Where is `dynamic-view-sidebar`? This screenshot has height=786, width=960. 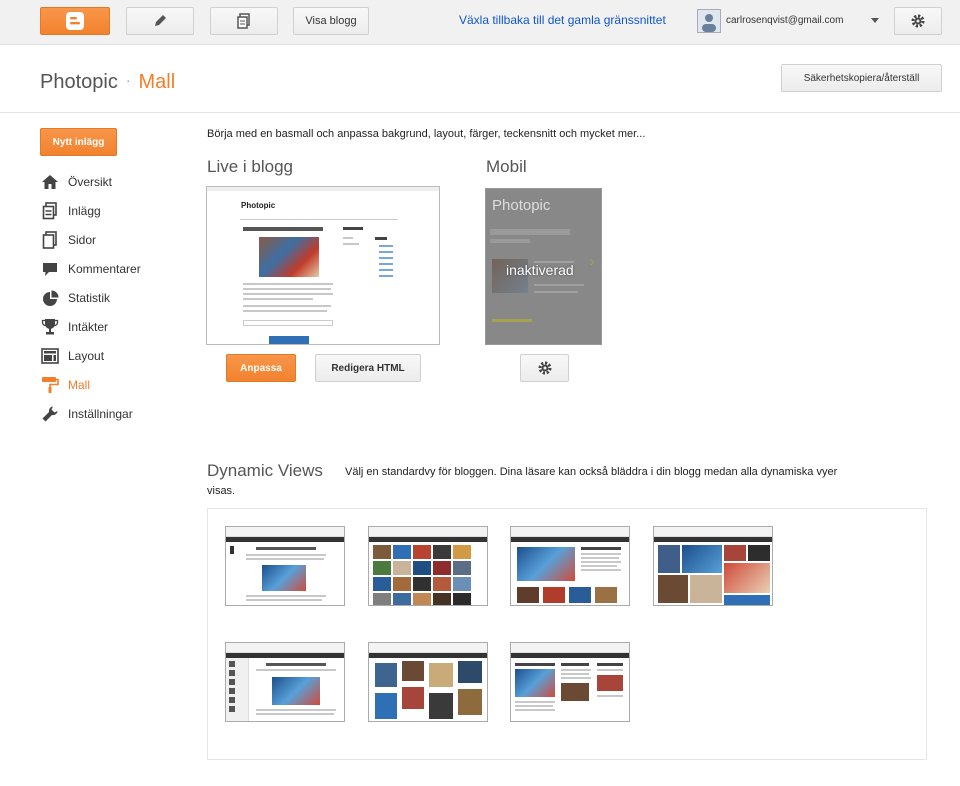
dynamic-view-sidebar is located at coordinates (285, 682).